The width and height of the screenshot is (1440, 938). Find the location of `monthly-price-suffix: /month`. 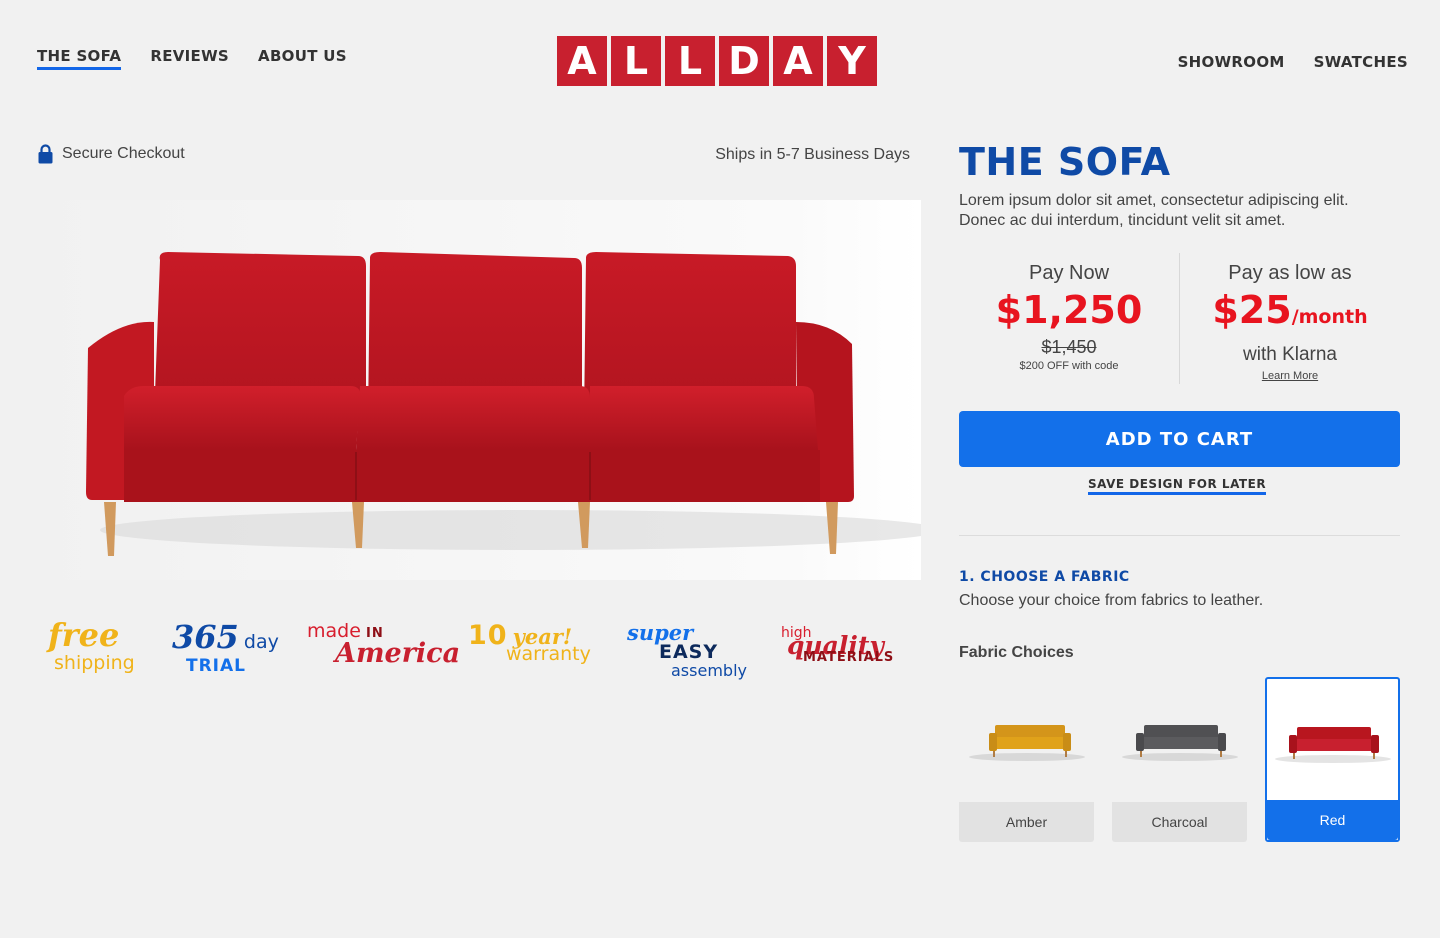

monthly-price-suffix: /month is located at coordinates (1329, 317).